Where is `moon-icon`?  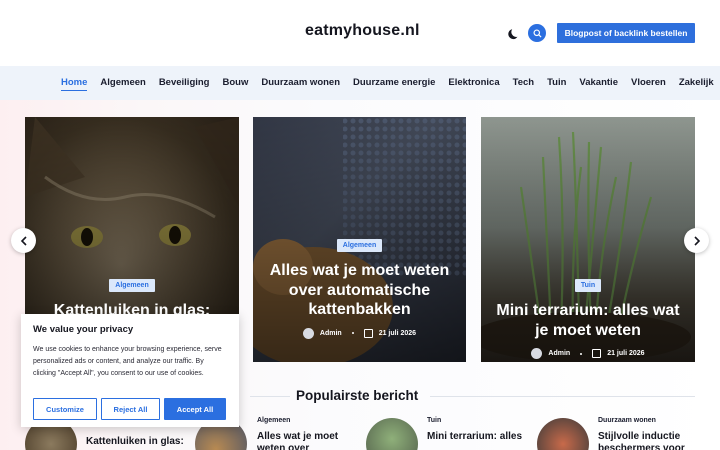 moon-icon is located at coordinates (515, 33).